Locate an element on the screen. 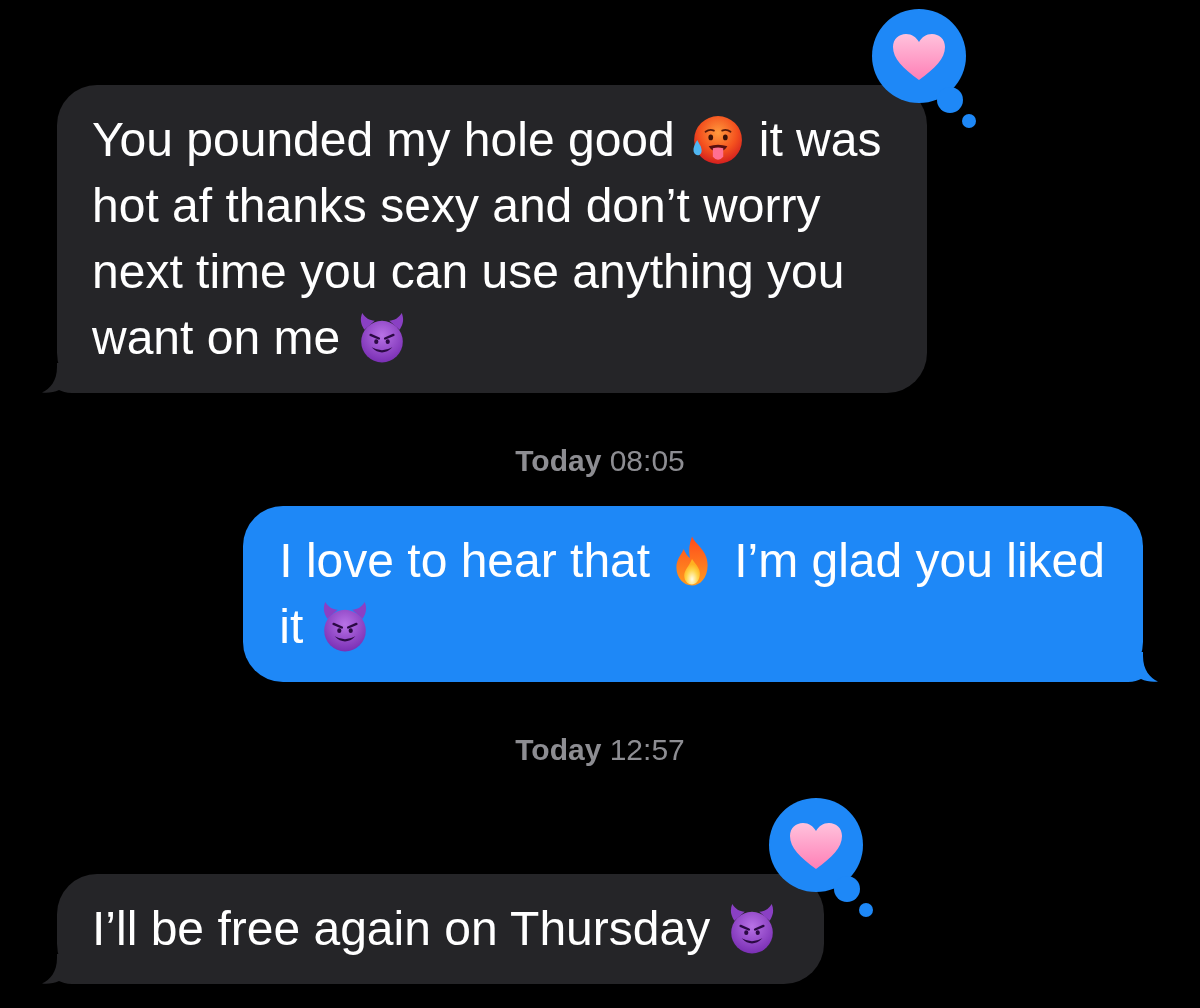  message-text: it is located at coordinates (291, 627).